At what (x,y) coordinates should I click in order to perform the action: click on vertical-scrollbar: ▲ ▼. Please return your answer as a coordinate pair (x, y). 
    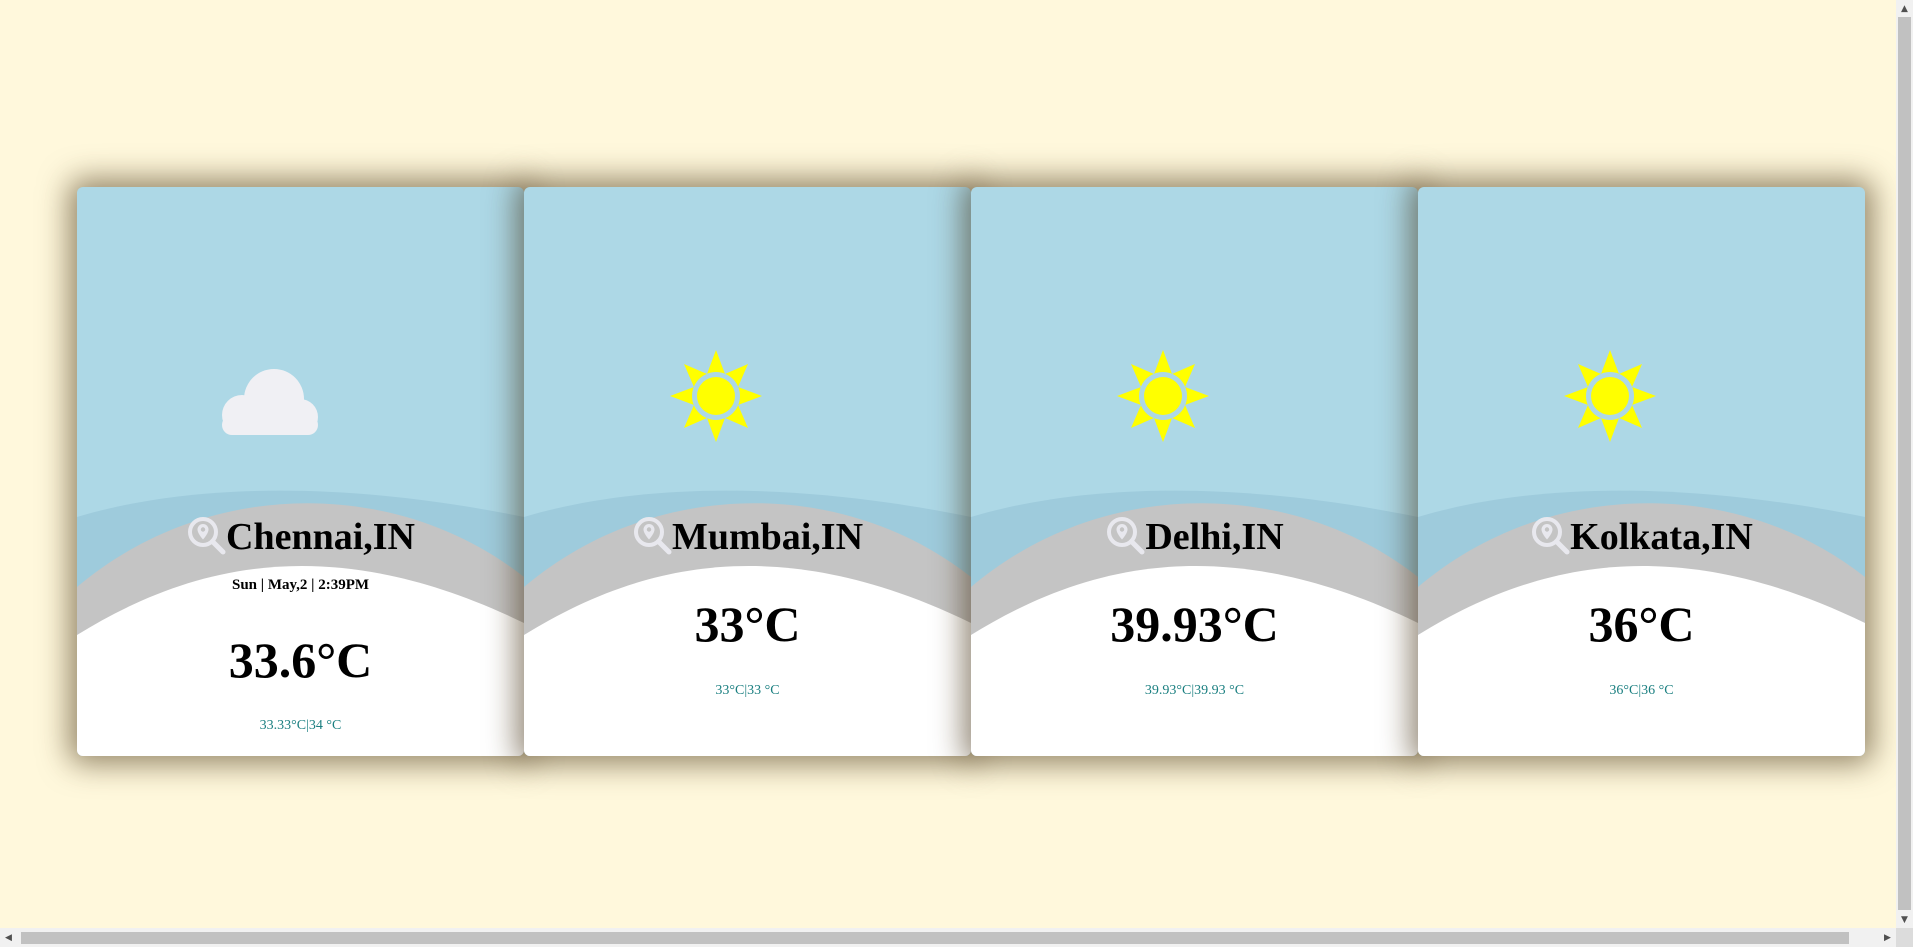
    Looking at the image, I should click on (1904, 464).